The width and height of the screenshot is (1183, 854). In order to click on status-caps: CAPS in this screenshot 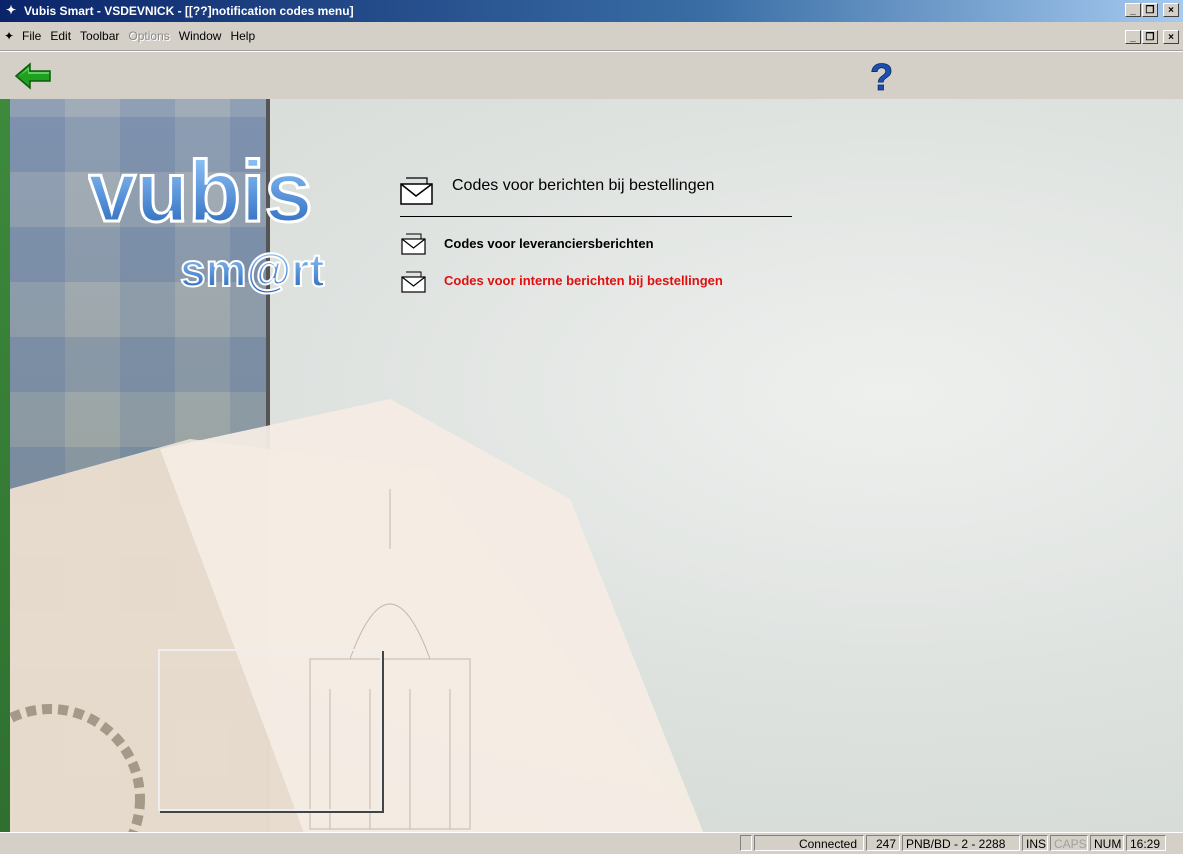, I will do `click(1069, 843)`.